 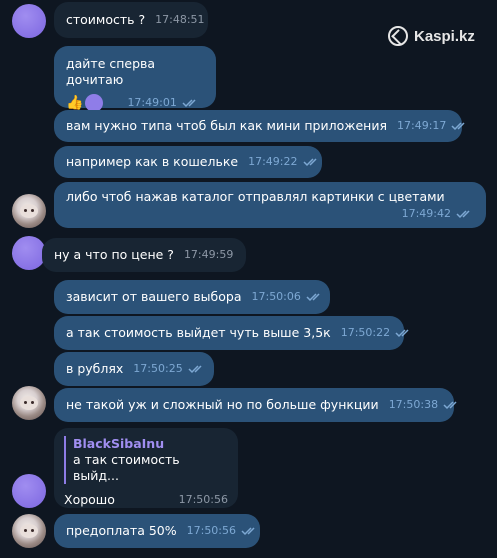 I want to click on kaspi-logo: Kaspi.kz, so click(x=431, y=36).